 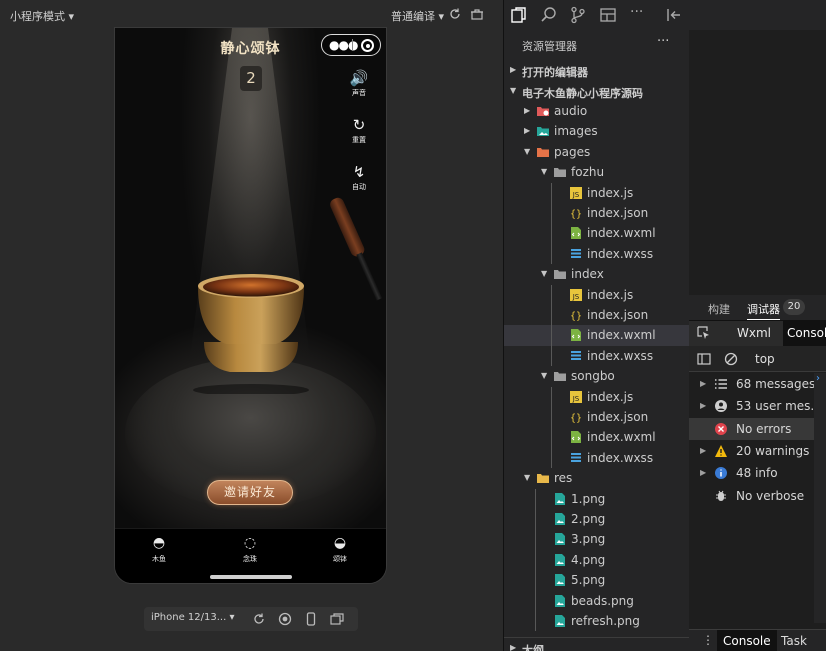 I want to click on open-editors-section: ▶ 打开的编辑器, so click(x=596, y=71).